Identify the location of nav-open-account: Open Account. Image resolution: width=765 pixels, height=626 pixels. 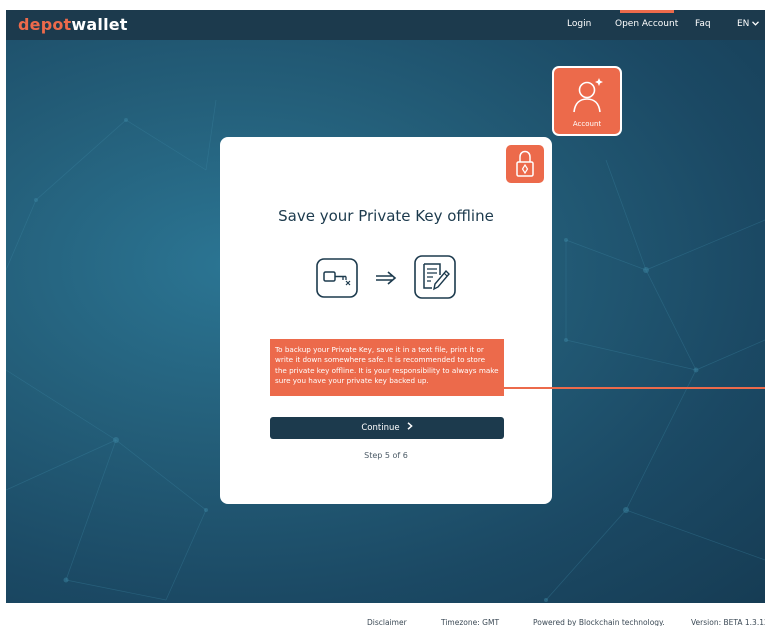
(646, 24).